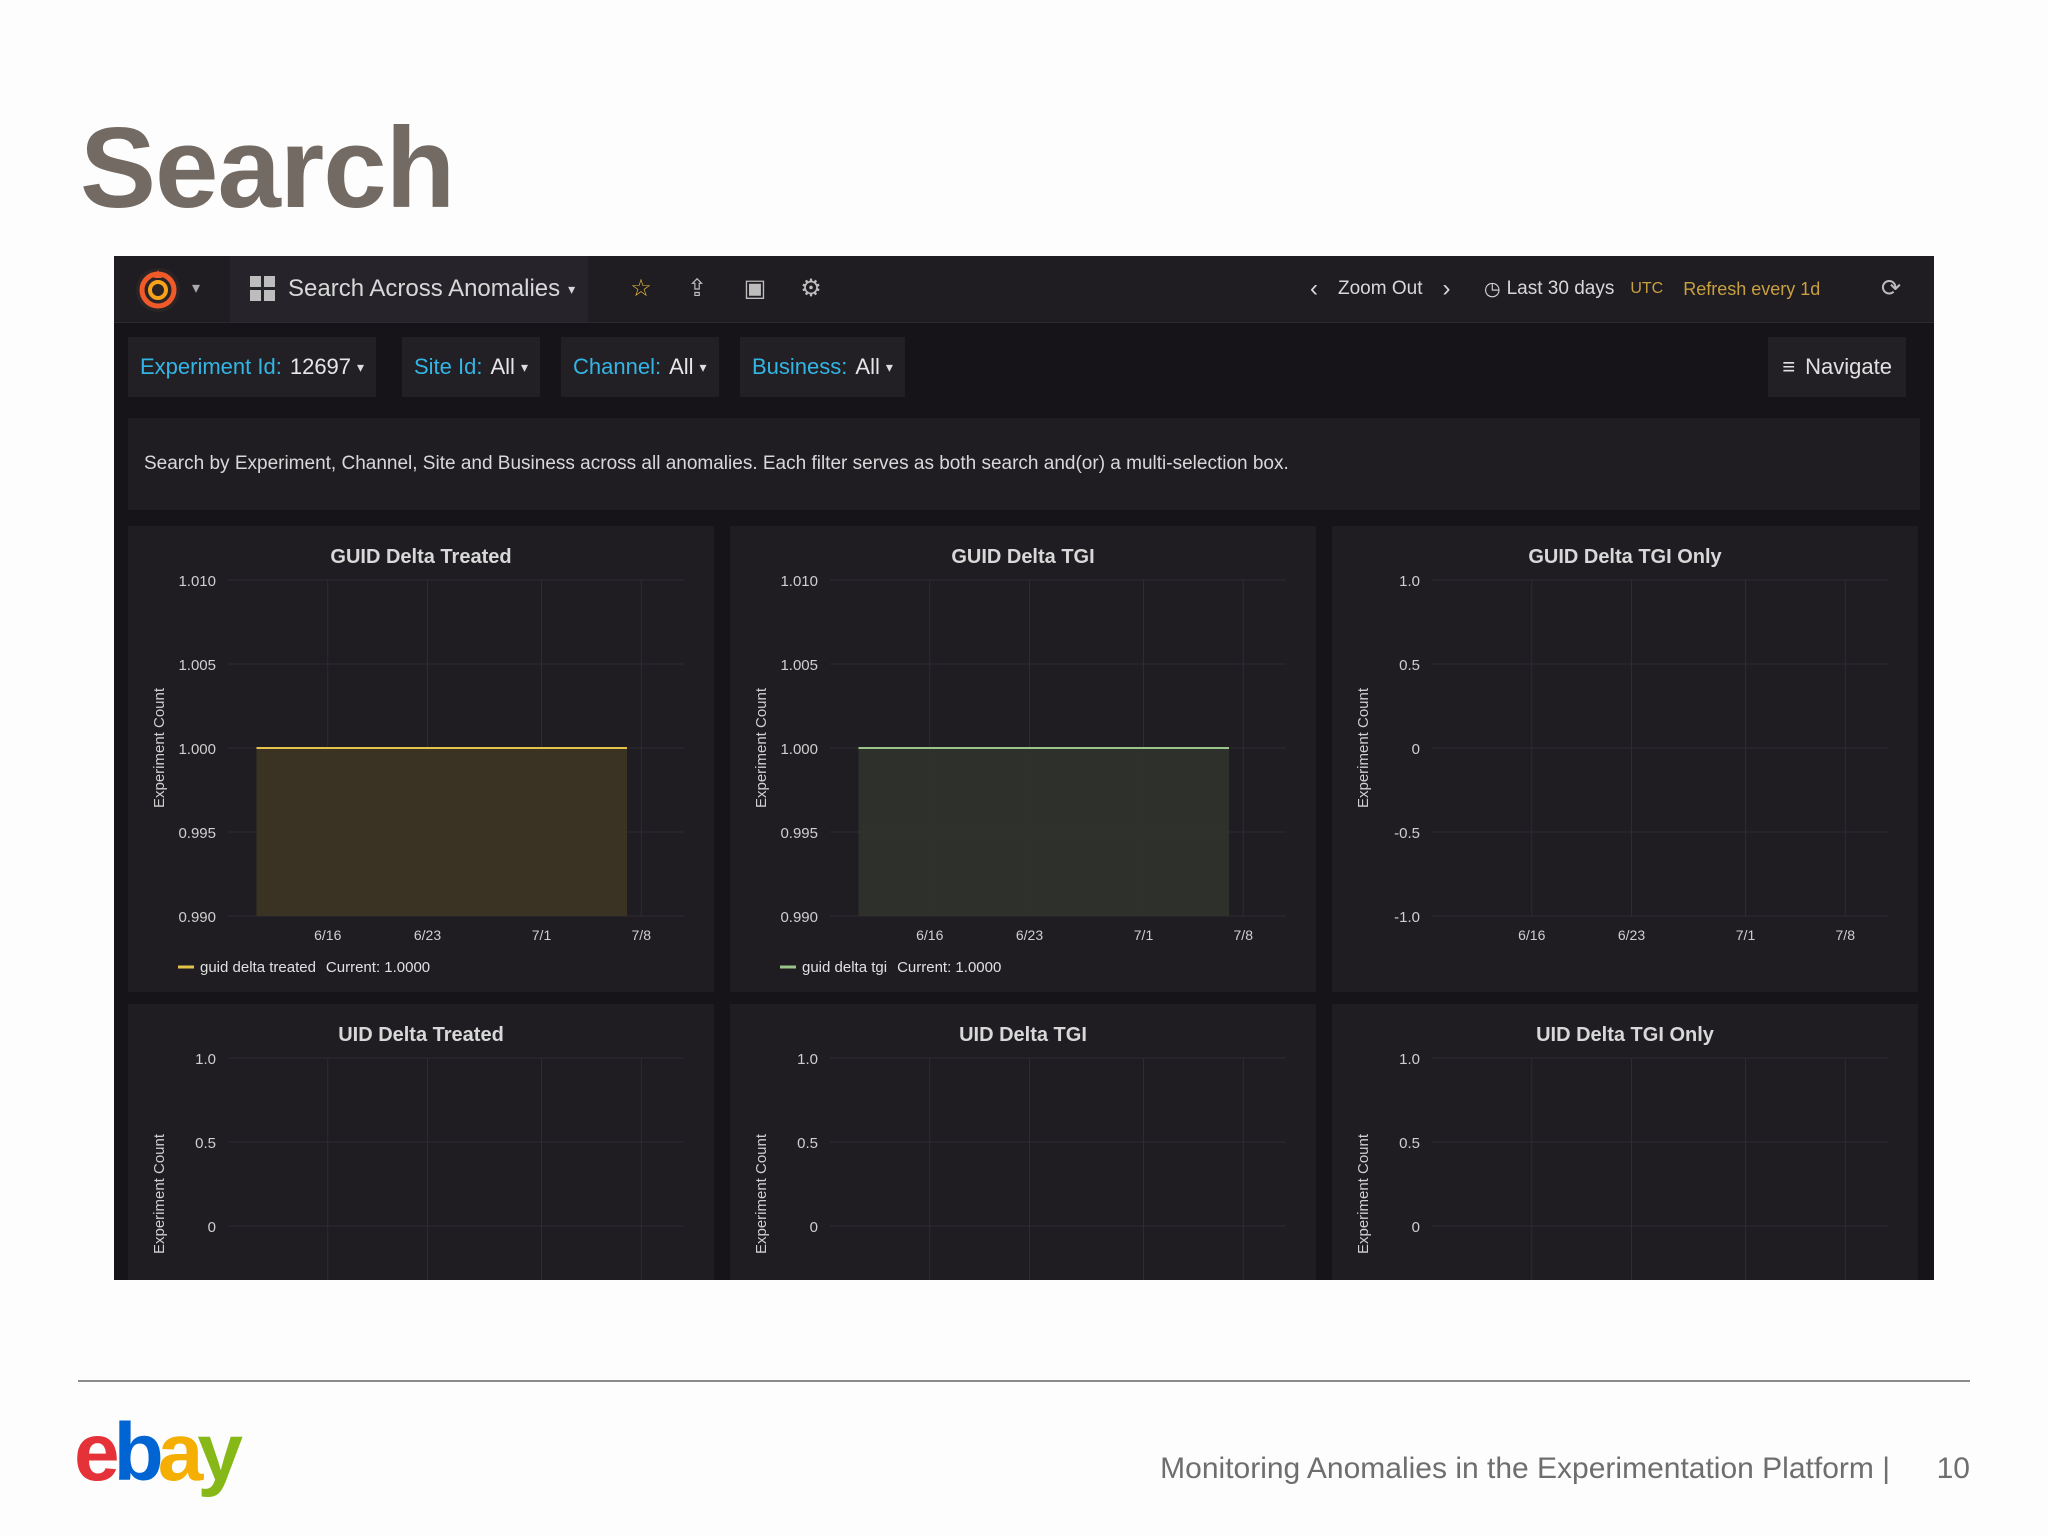 This screenshot has height=1536, width=2048. I want to click on filter-experiment-id: Experiment Id: 12697 ▾, so click(252, 367).